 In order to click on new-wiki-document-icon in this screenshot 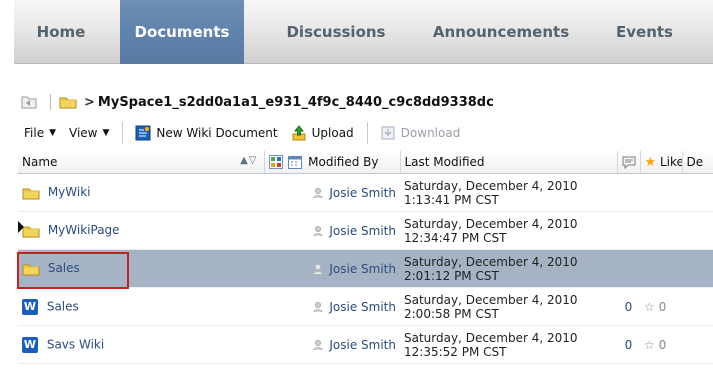, I will do `click(143, 133)`.